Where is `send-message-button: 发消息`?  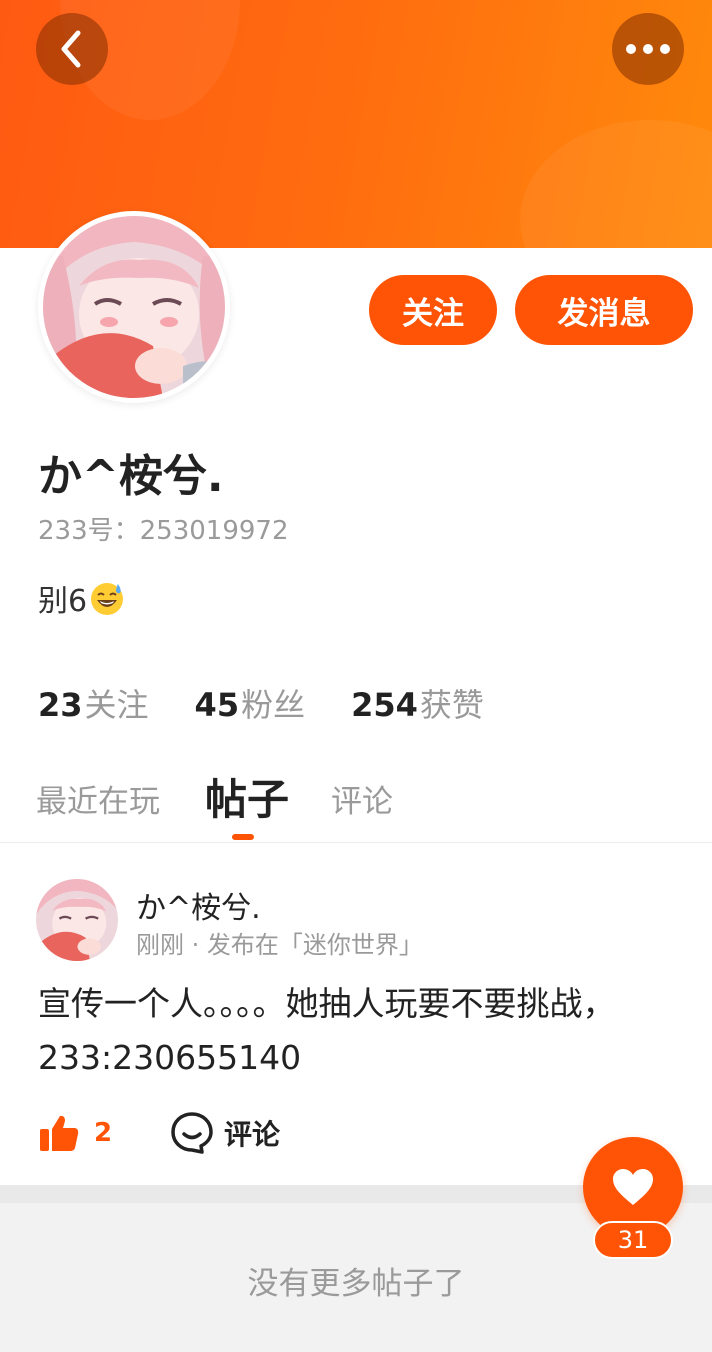
send-message-button: 发消息 is located at coordinates (604, 310).